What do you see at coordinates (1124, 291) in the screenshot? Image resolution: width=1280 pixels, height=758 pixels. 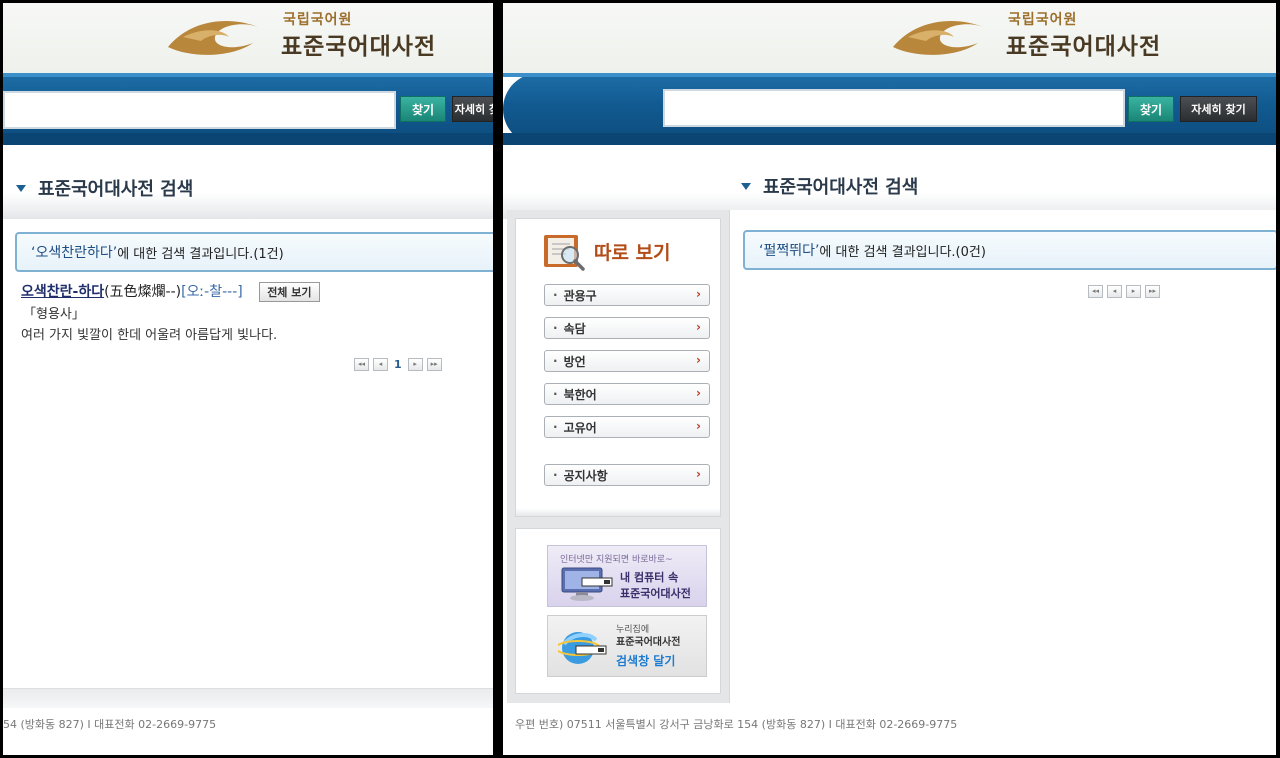 I see `pagination: ◂◂ ◂ ▸ ▸▸` at bounding box center [1124, 291].